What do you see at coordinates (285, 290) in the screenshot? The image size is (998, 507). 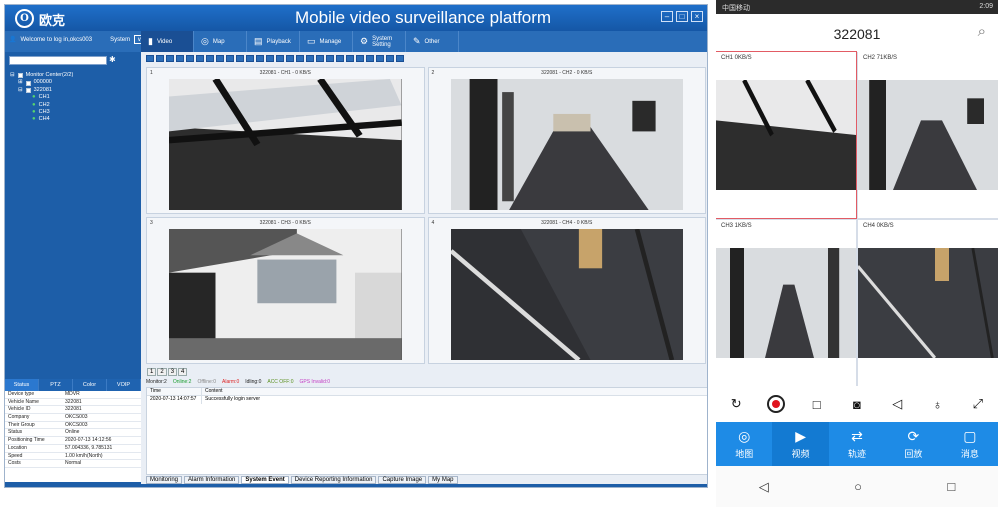 I see `video-tile-3: 3 322081 - CH3 - 0 KB/S` at bounding box center [285, 290].